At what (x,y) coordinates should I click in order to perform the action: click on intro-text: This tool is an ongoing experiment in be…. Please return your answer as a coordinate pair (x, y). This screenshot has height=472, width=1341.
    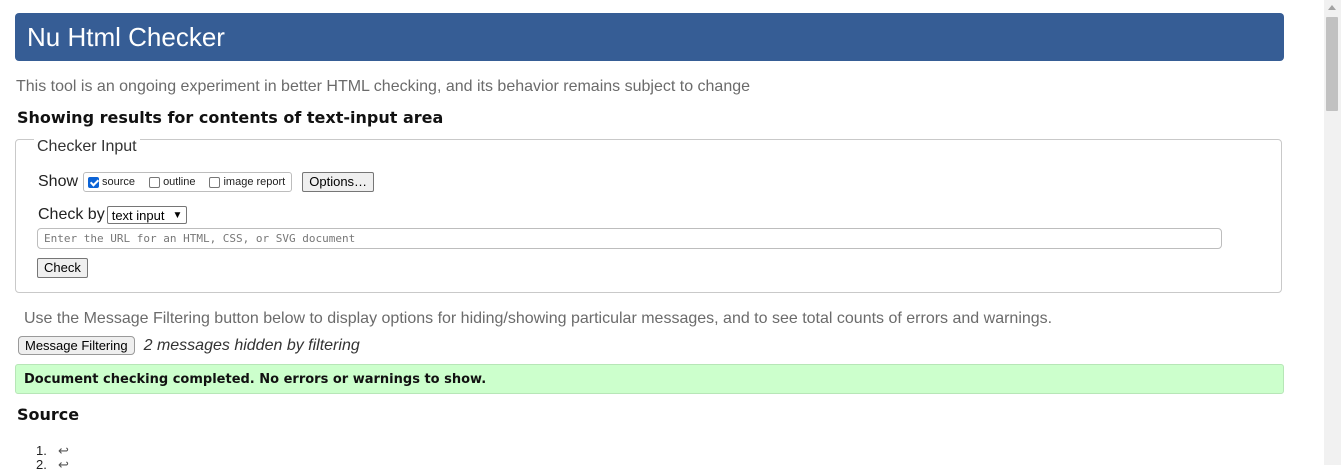
    Looking at the image, I should click on (383, 86).